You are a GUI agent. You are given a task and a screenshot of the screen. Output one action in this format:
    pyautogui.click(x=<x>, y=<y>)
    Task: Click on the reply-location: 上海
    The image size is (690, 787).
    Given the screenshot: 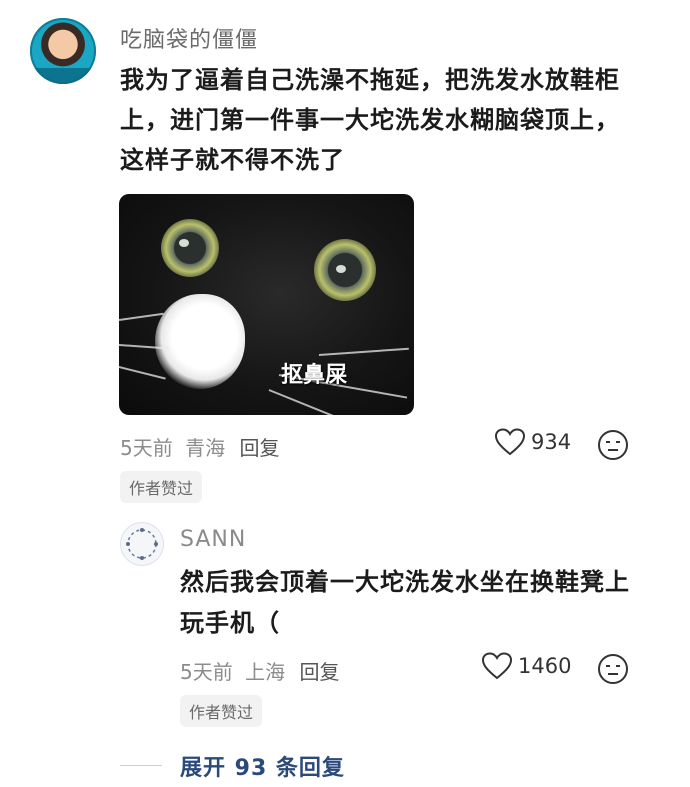 What is the action you would take?
    pyautogui.click(x=265, y=672)
    